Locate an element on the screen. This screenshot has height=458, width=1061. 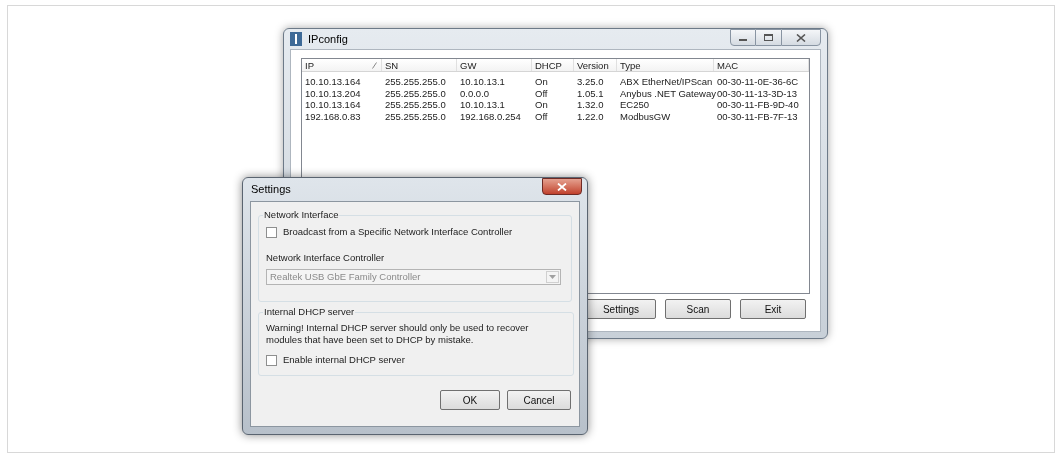
table-cell-text: 00-30-11-13-3D-13 is located at coordinates (757, 93).